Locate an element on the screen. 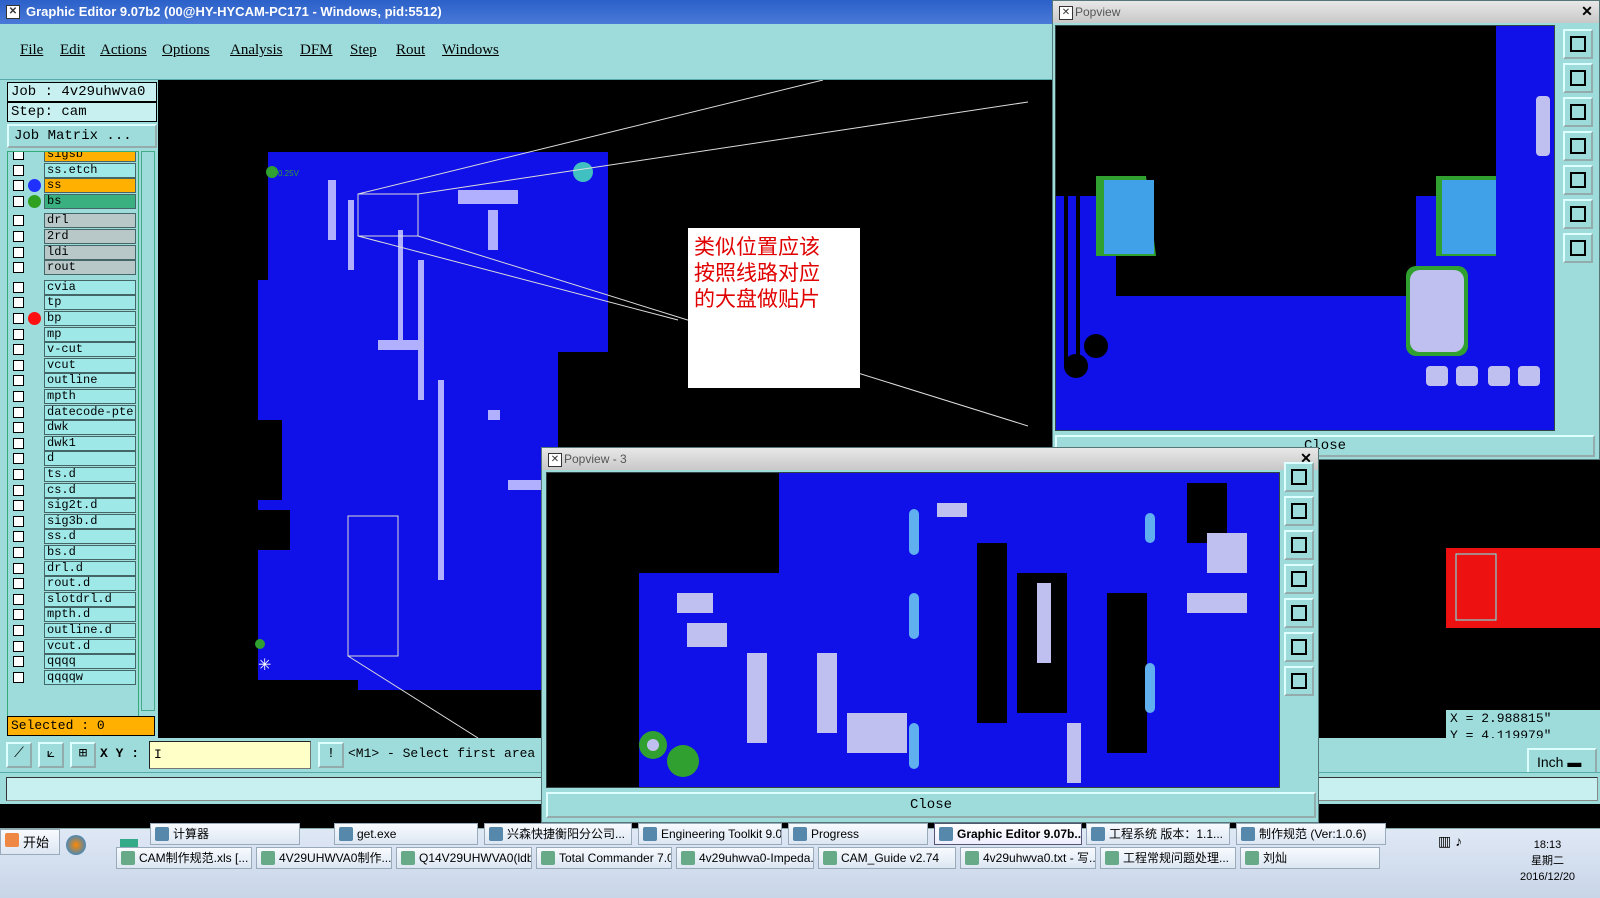  layer-row: sig3b.d is located at coordinates (73, 521).